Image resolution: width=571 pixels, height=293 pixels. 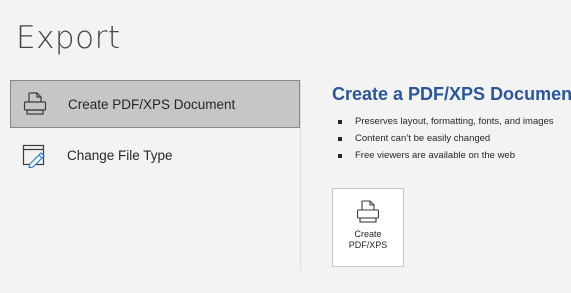 I want to click on detail-title: Create a PDF/XPS Document, so click(x=451, y=94).